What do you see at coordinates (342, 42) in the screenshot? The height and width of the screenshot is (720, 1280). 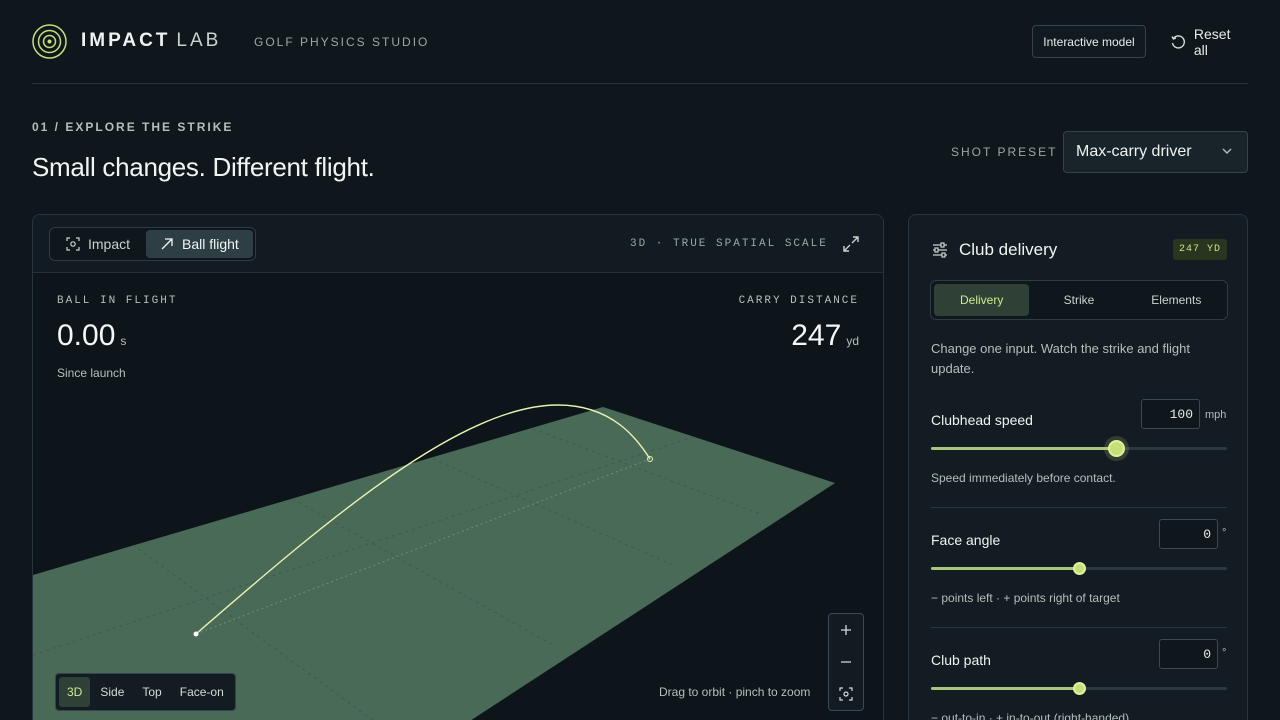 I see `brand-subtitle: GOLF PHYSICS STUDIO` at bounding box center [342, 42].